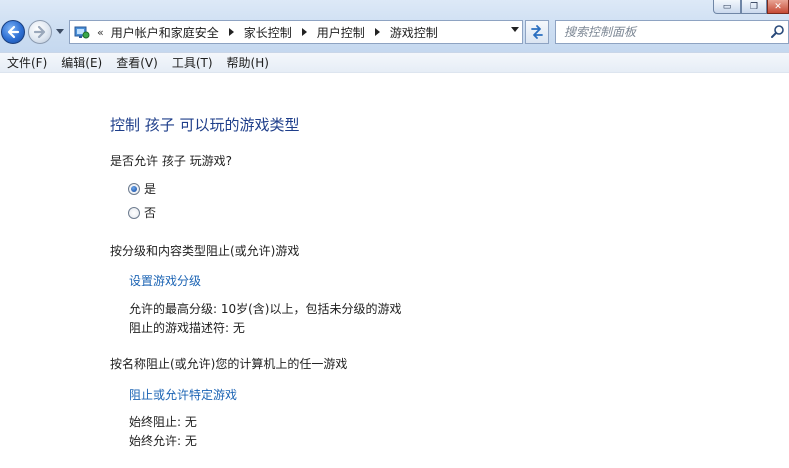  Describe the element at coordinates (163, 441) in the screenshot. I see `always-allow-text: 始终允许: 无` at that location.